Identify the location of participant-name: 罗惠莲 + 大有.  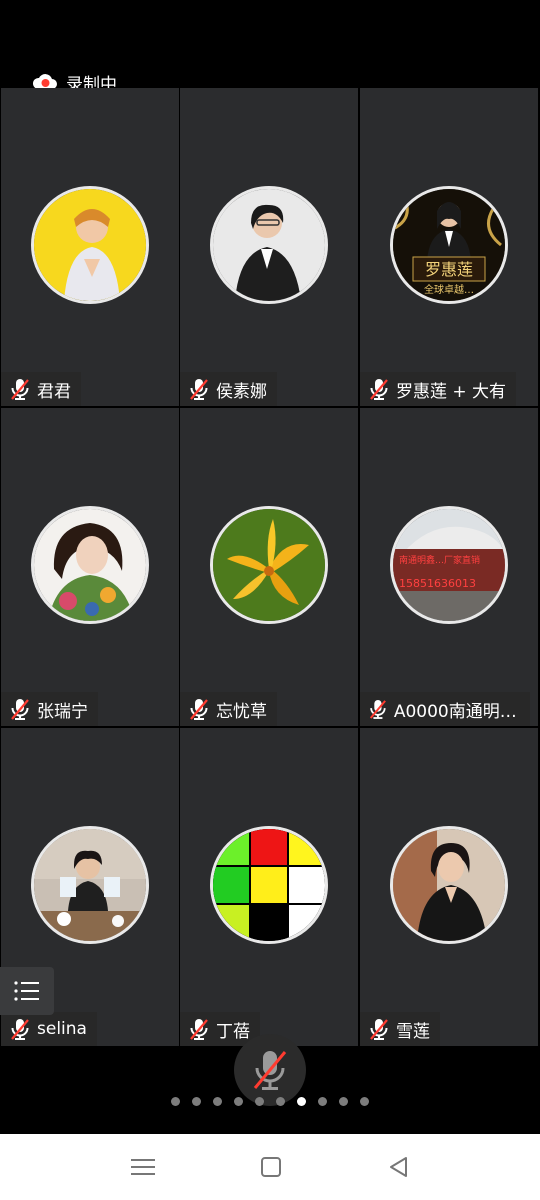
(451, 391).